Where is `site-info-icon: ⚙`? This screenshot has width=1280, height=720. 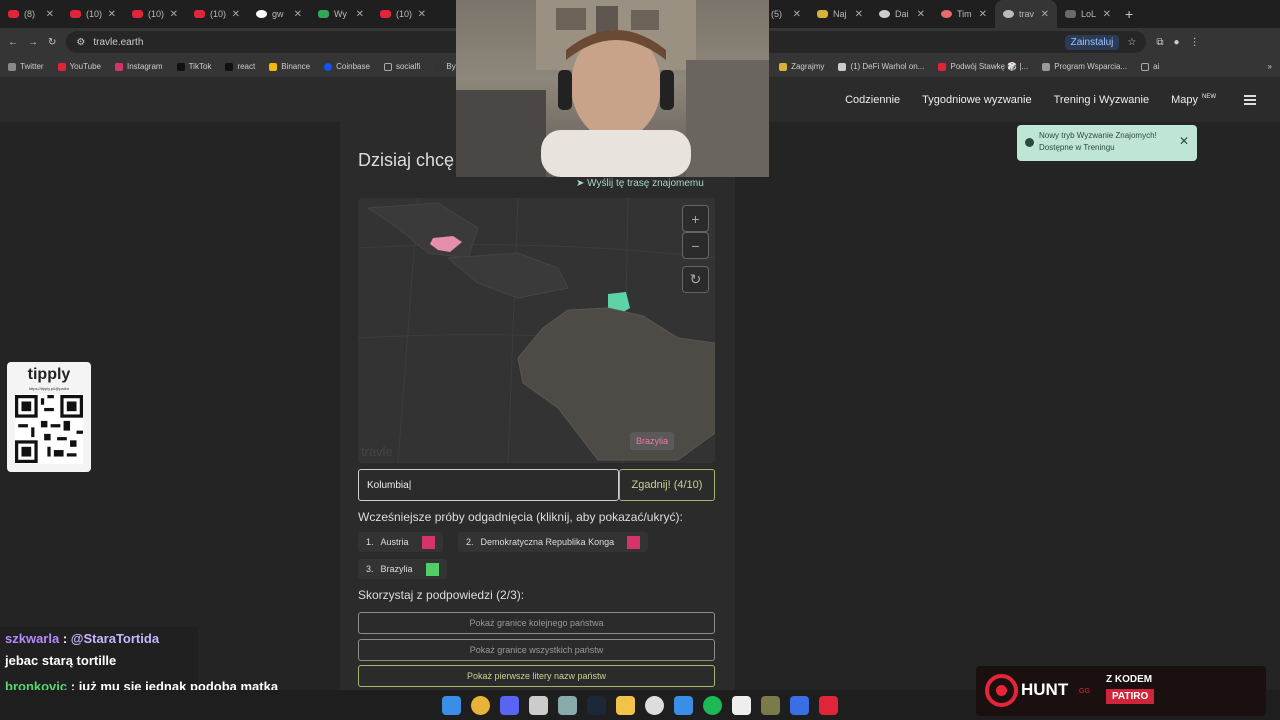 site-info-icon: ⚙ is located at coordinates (80, 42).